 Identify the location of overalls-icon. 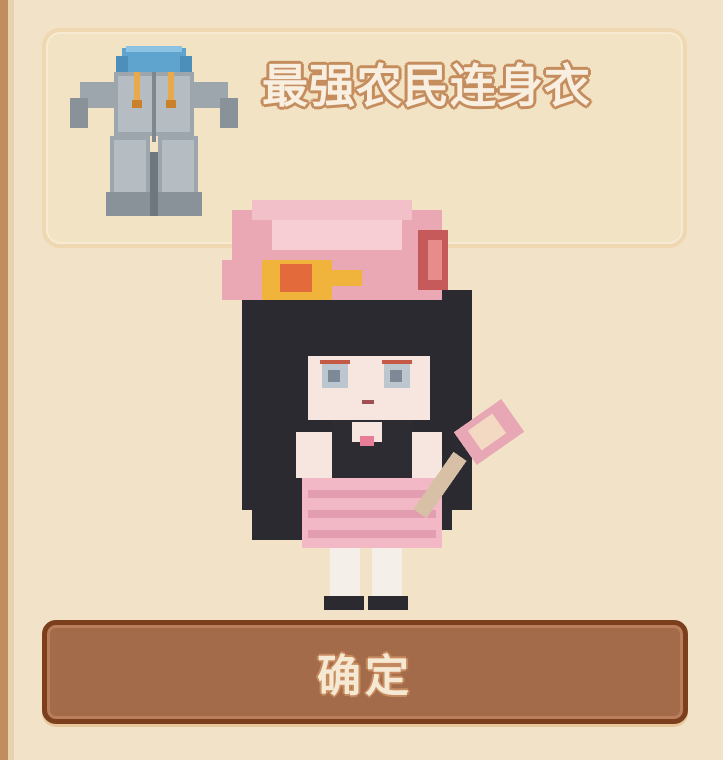
(154, 131).